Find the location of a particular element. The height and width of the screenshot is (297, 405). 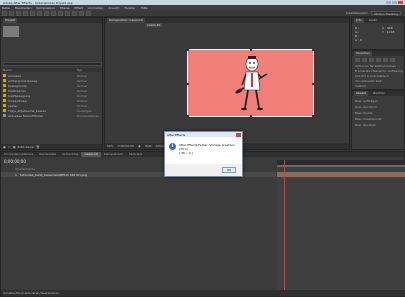

menu-help: Hilfe is located at coordinates (144, 8).